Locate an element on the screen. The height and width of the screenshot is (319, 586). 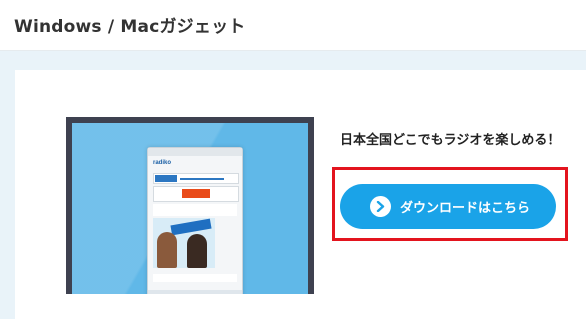
promo-tagline: 日本全国どこでもラジオを楽しめる！ is located at coordinates (450, 140).